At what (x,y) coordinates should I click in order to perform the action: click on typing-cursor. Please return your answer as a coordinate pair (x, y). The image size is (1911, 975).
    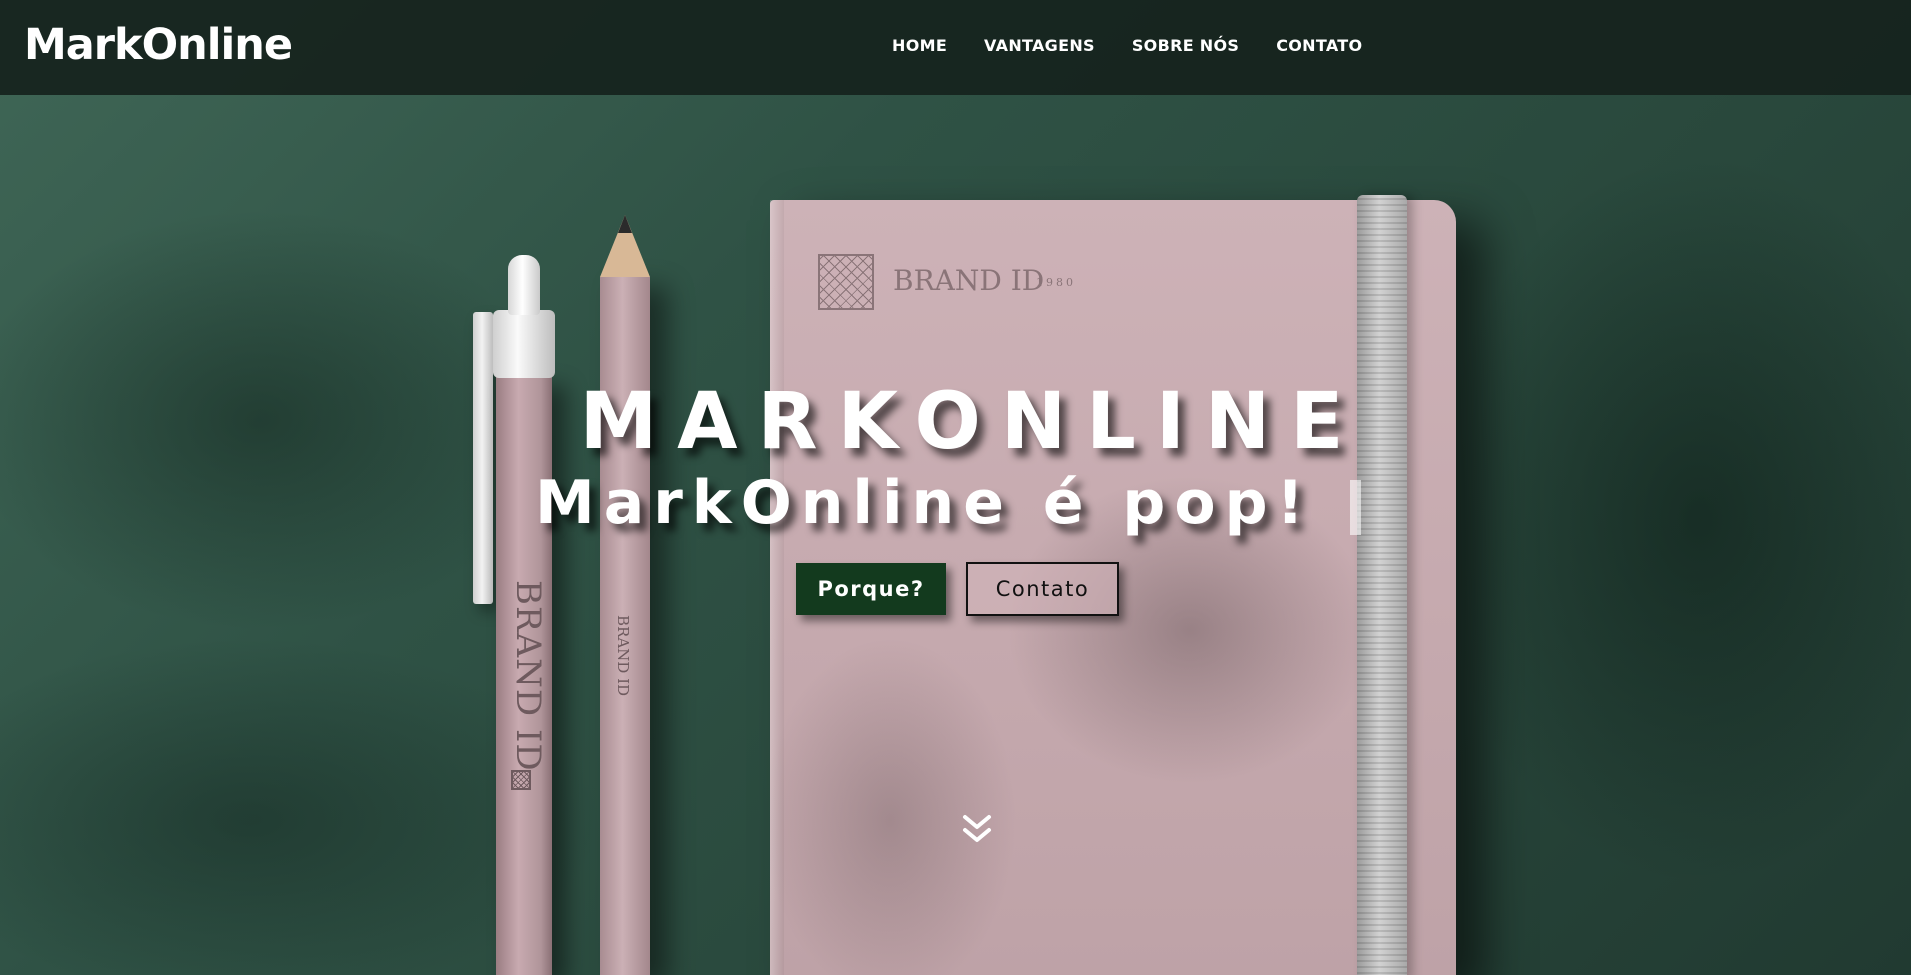
    Looking at the image, I should click on (1355, 507).